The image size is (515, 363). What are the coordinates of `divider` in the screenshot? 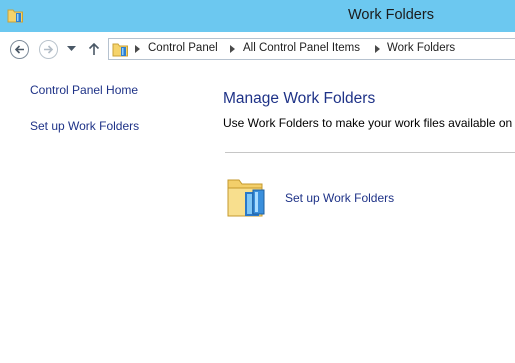 It's located at (370, 152).